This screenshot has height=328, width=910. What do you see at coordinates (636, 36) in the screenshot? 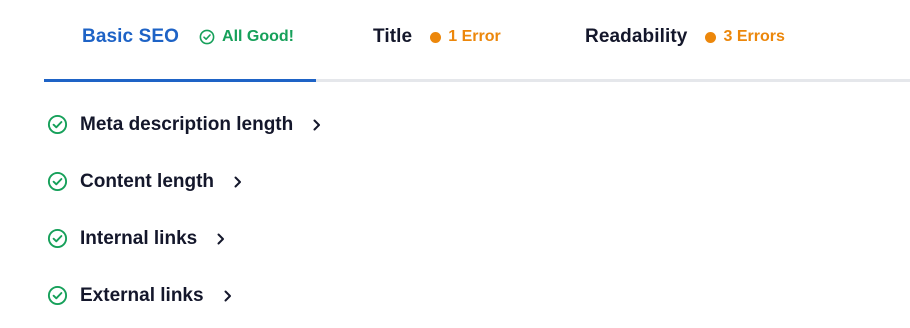
I see `tab-readability-label: Readability` at bounding box center [636, 36].